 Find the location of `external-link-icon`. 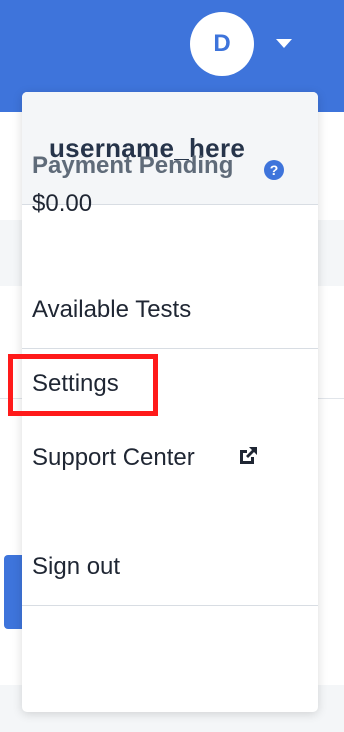

external-link-icon is located at coordinates (248, 456).